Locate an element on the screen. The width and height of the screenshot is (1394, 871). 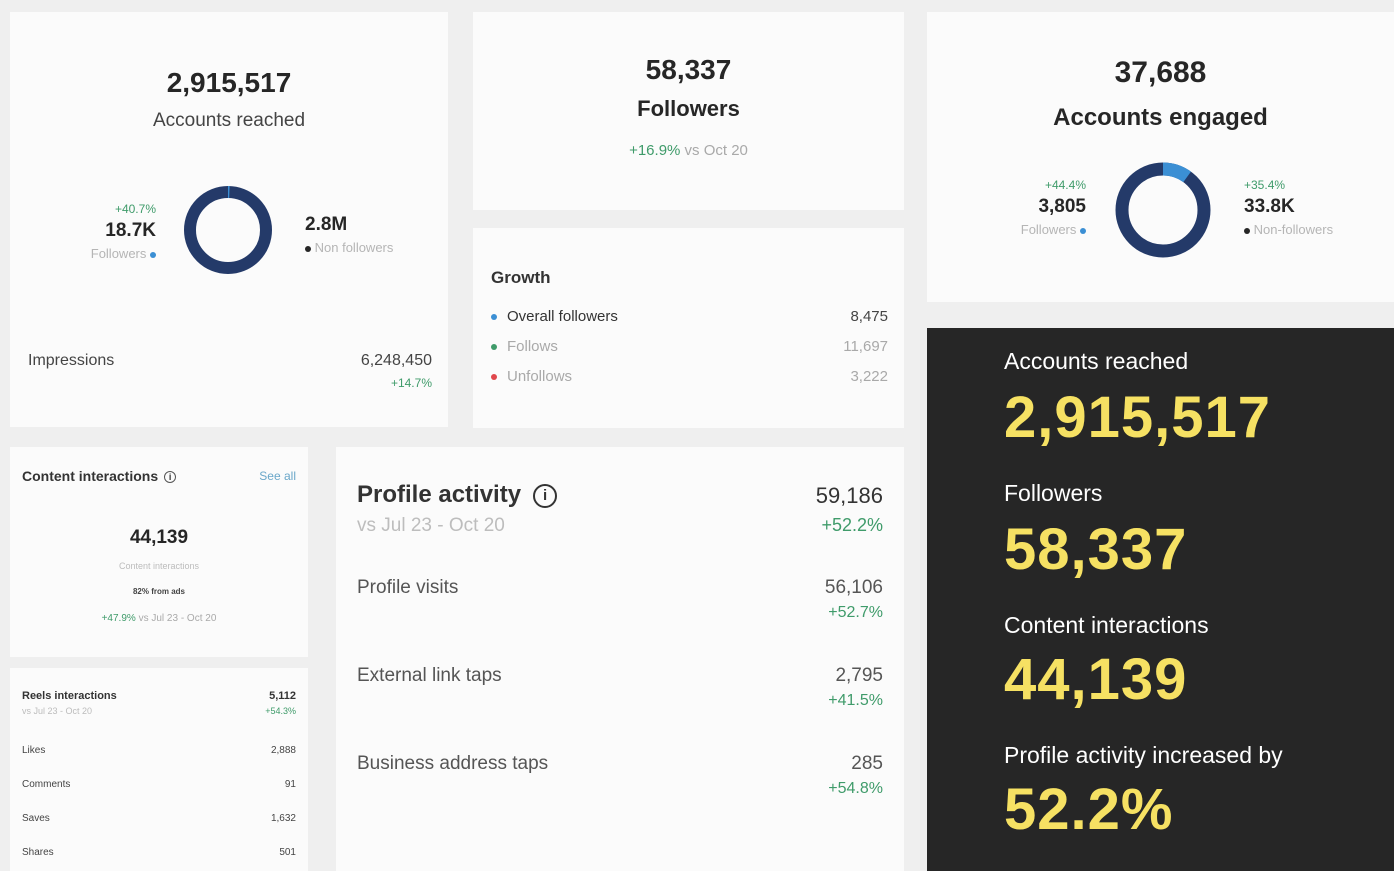
overall-dot-icon is located at coordinates (494, 317).